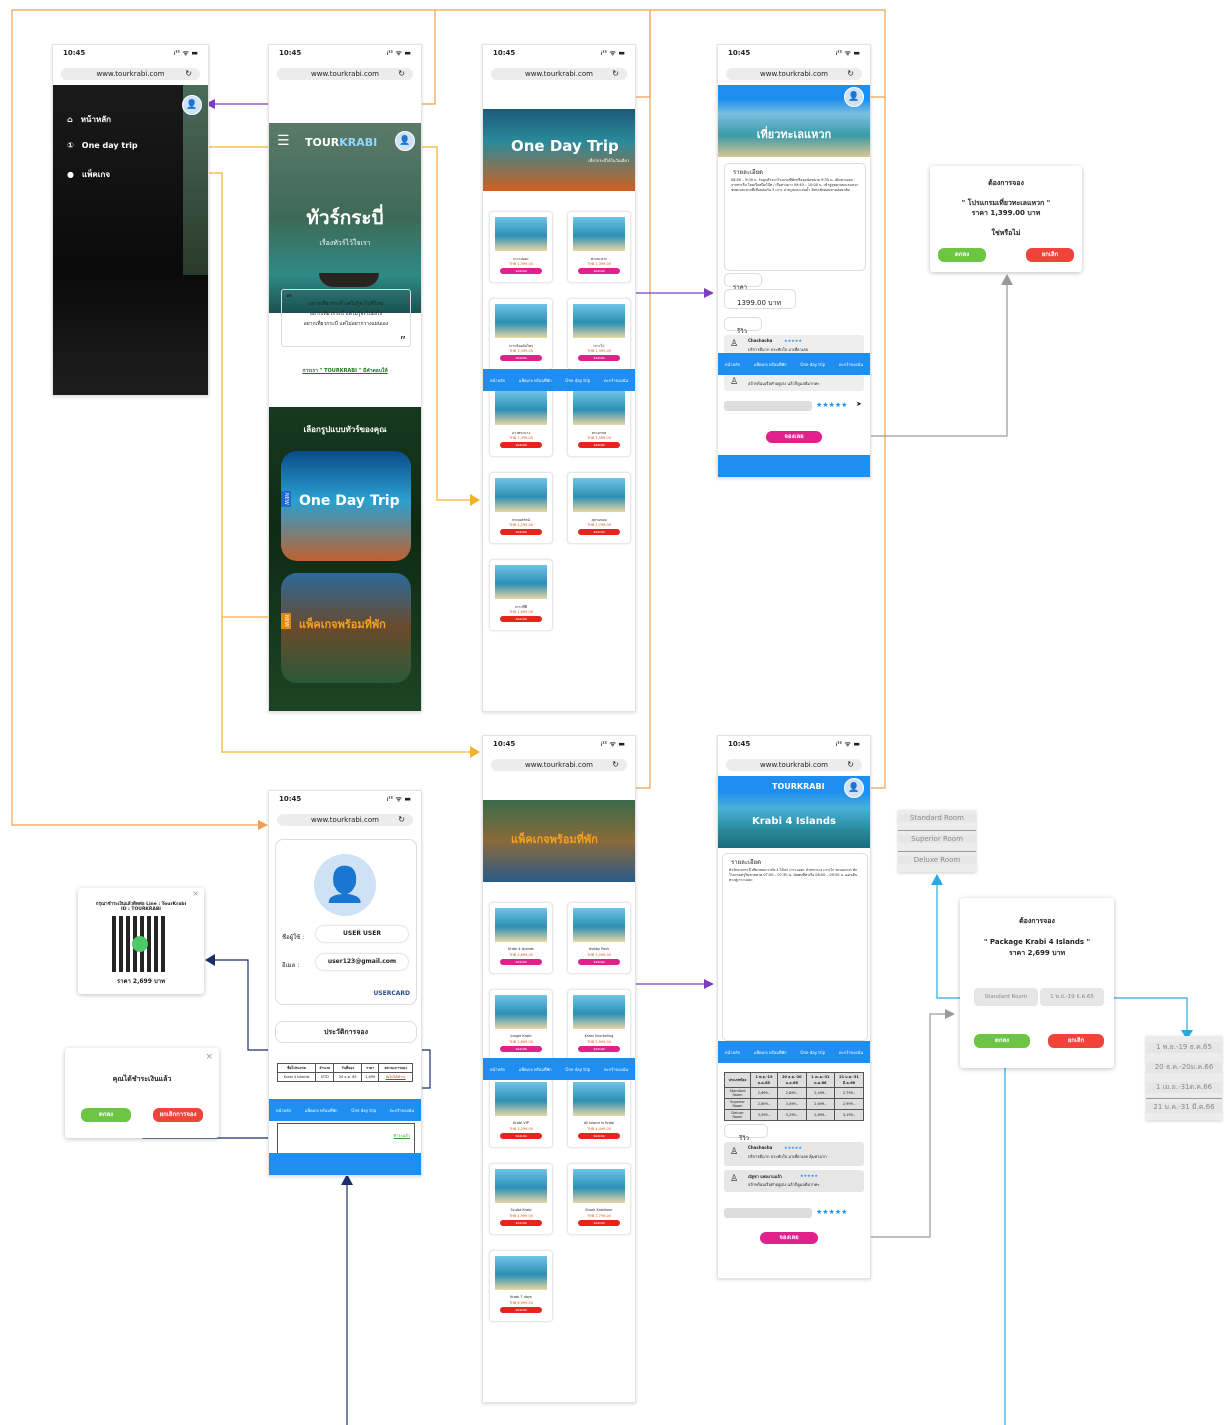 The image size is (1230, 1425). What do you see at coordinates (401, 1135) in the screenshot?
I see `paid-status-link: ชำระแล้ว` at bounding box center [401, 1135].